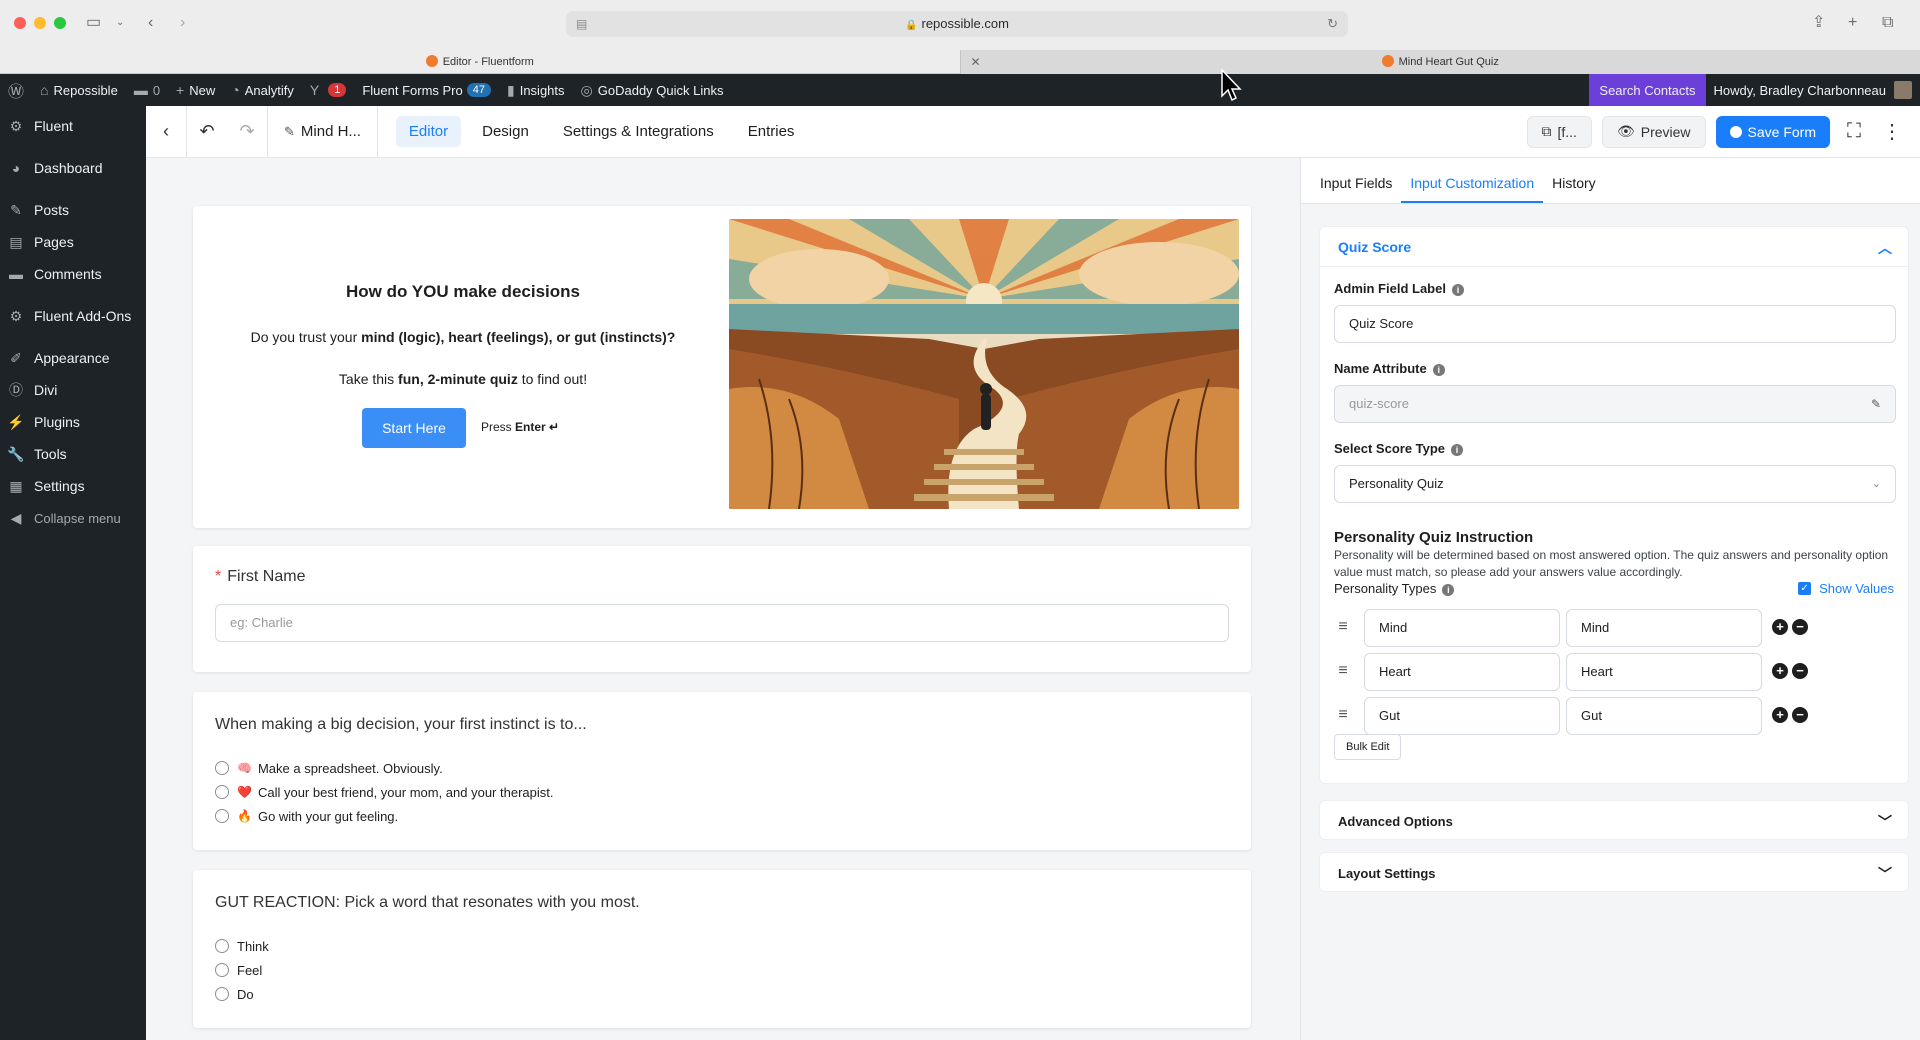 The height and width of the screenshot is (1040, 1920). I want to click on sidebar-item-posts: ✎ Posts, so click(73, 210).